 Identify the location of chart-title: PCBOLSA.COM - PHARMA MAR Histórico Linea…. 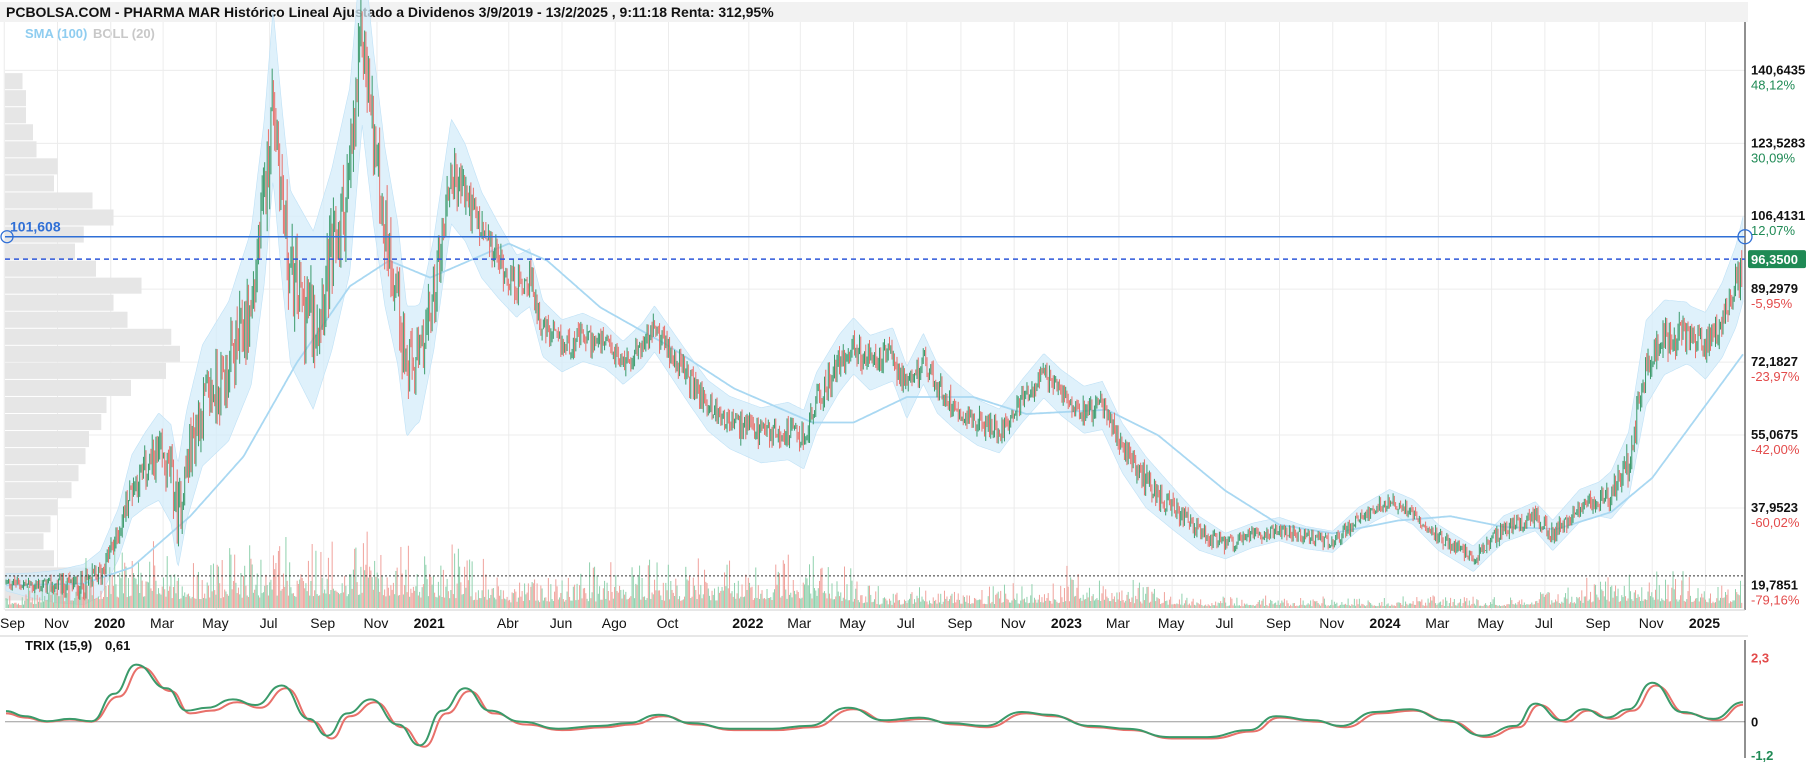
(390, 12).